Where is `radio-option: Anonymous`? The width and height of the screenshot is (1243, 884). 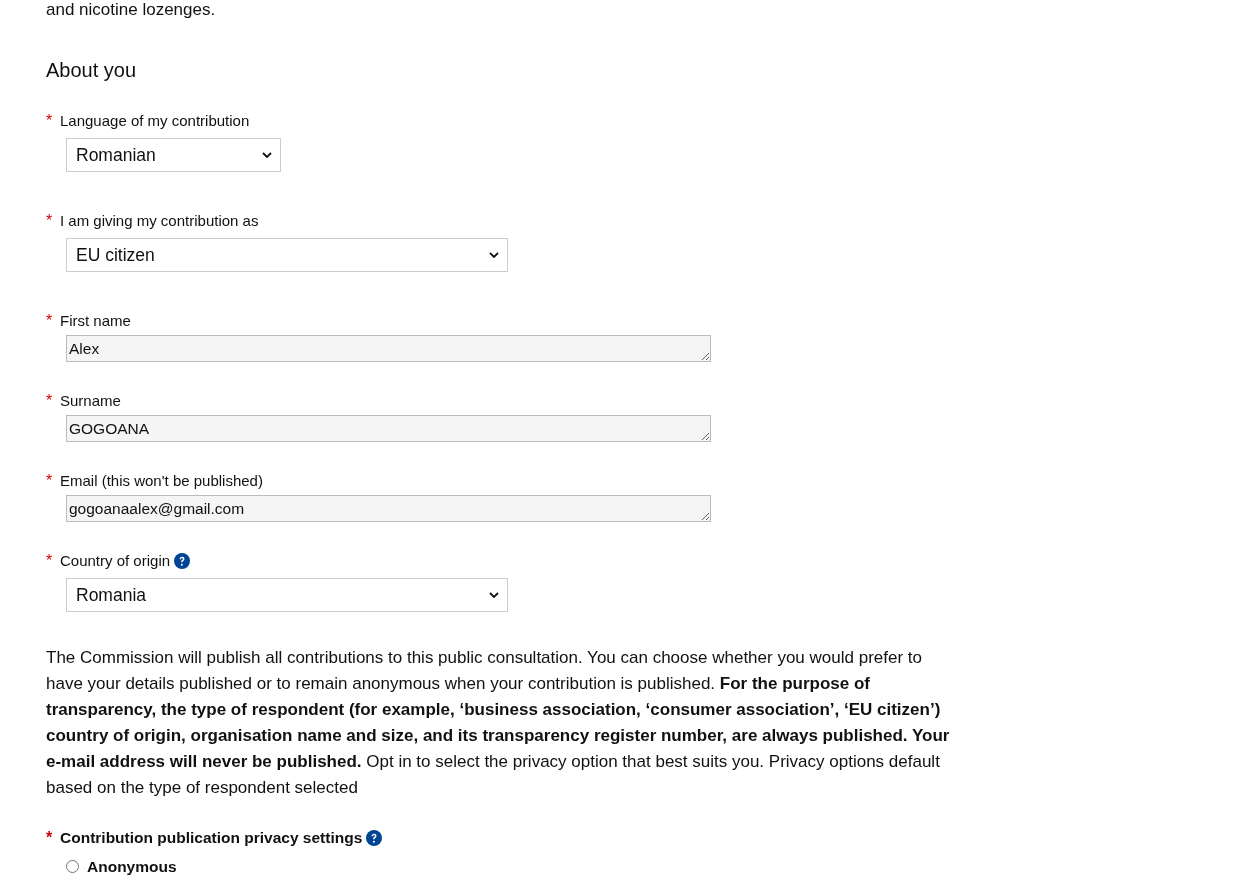
radio-option: Anonymous is located at coordinates (513, 867).